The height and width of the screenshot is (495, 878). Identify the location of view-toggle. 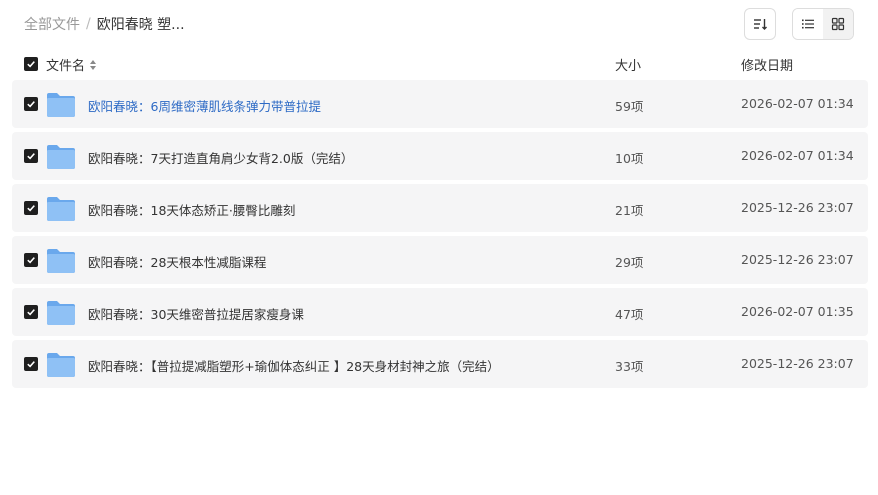
(823, 24).